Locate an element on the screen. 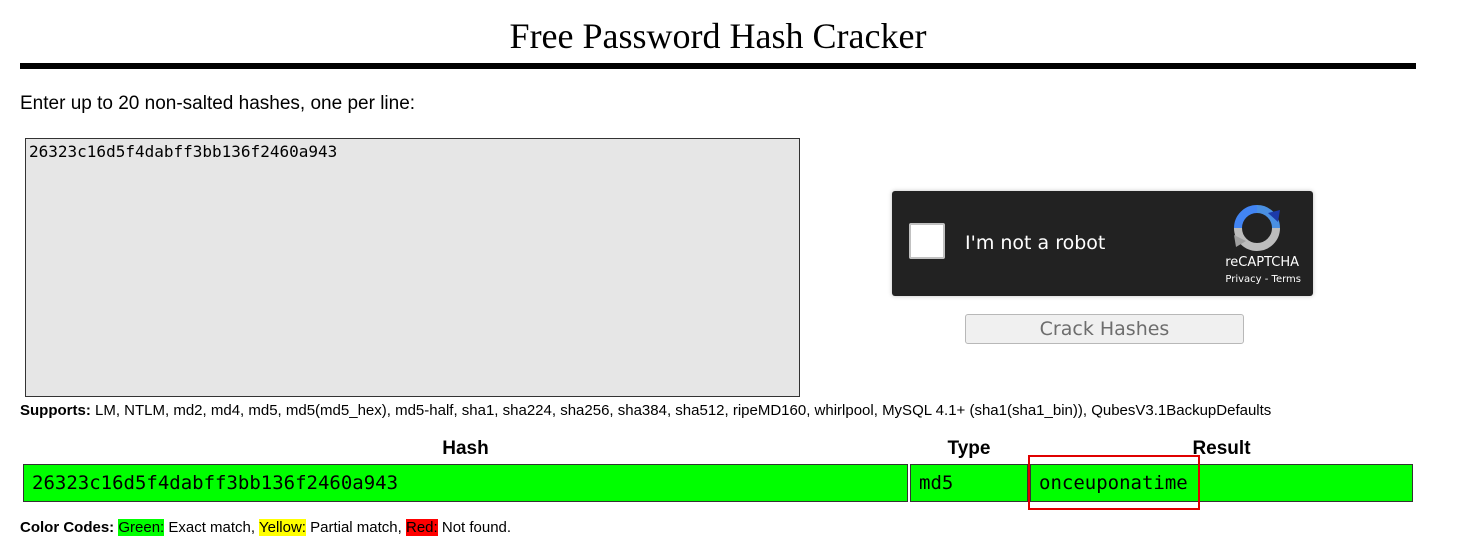  crack-hashes-button: Crack Hashes is located at coordinates (1104, 329).